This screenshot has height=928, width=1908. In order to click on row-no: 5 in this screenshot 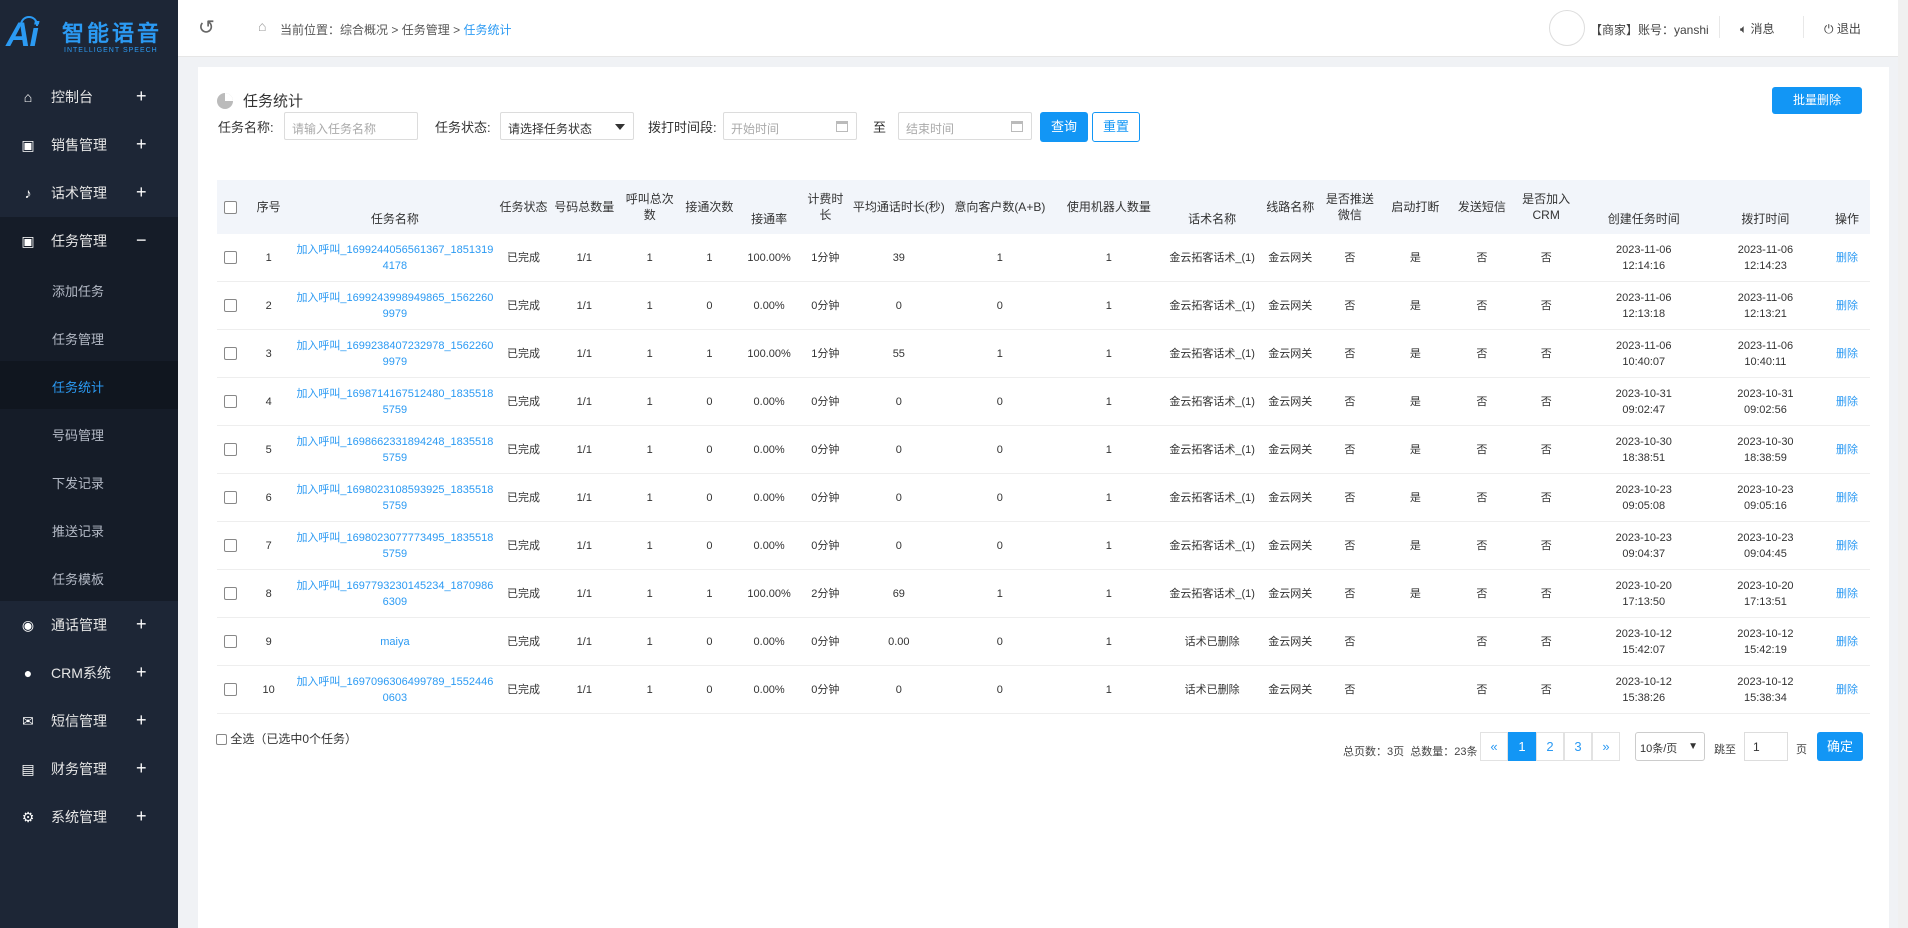, I will do `click(268, 449)`.